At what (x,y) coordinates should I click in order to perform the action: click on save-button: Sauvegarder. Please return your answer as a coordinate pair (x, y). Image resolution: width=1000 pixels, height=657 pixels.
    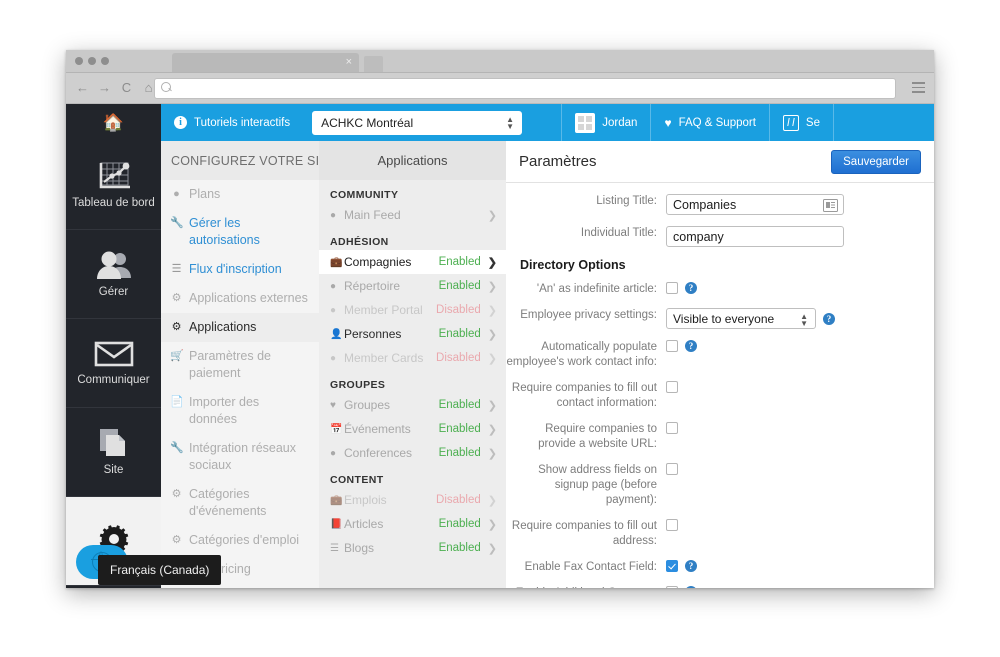
    Looking at the image, I should click on (876, 161).